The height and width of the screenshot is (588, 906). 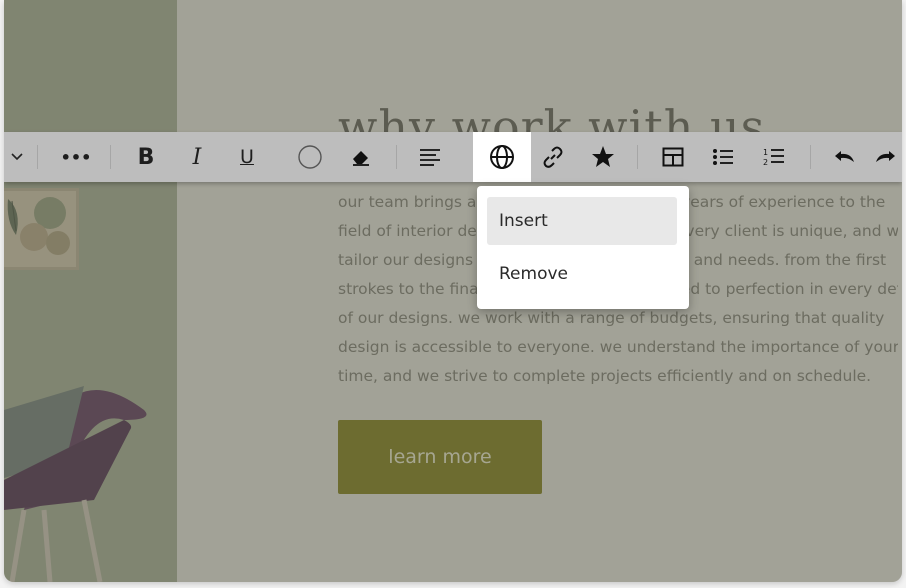 What do you see at coordinates (888, 157) in the screenshot?
I see `redo-icon` at bounding box center [888, 157].